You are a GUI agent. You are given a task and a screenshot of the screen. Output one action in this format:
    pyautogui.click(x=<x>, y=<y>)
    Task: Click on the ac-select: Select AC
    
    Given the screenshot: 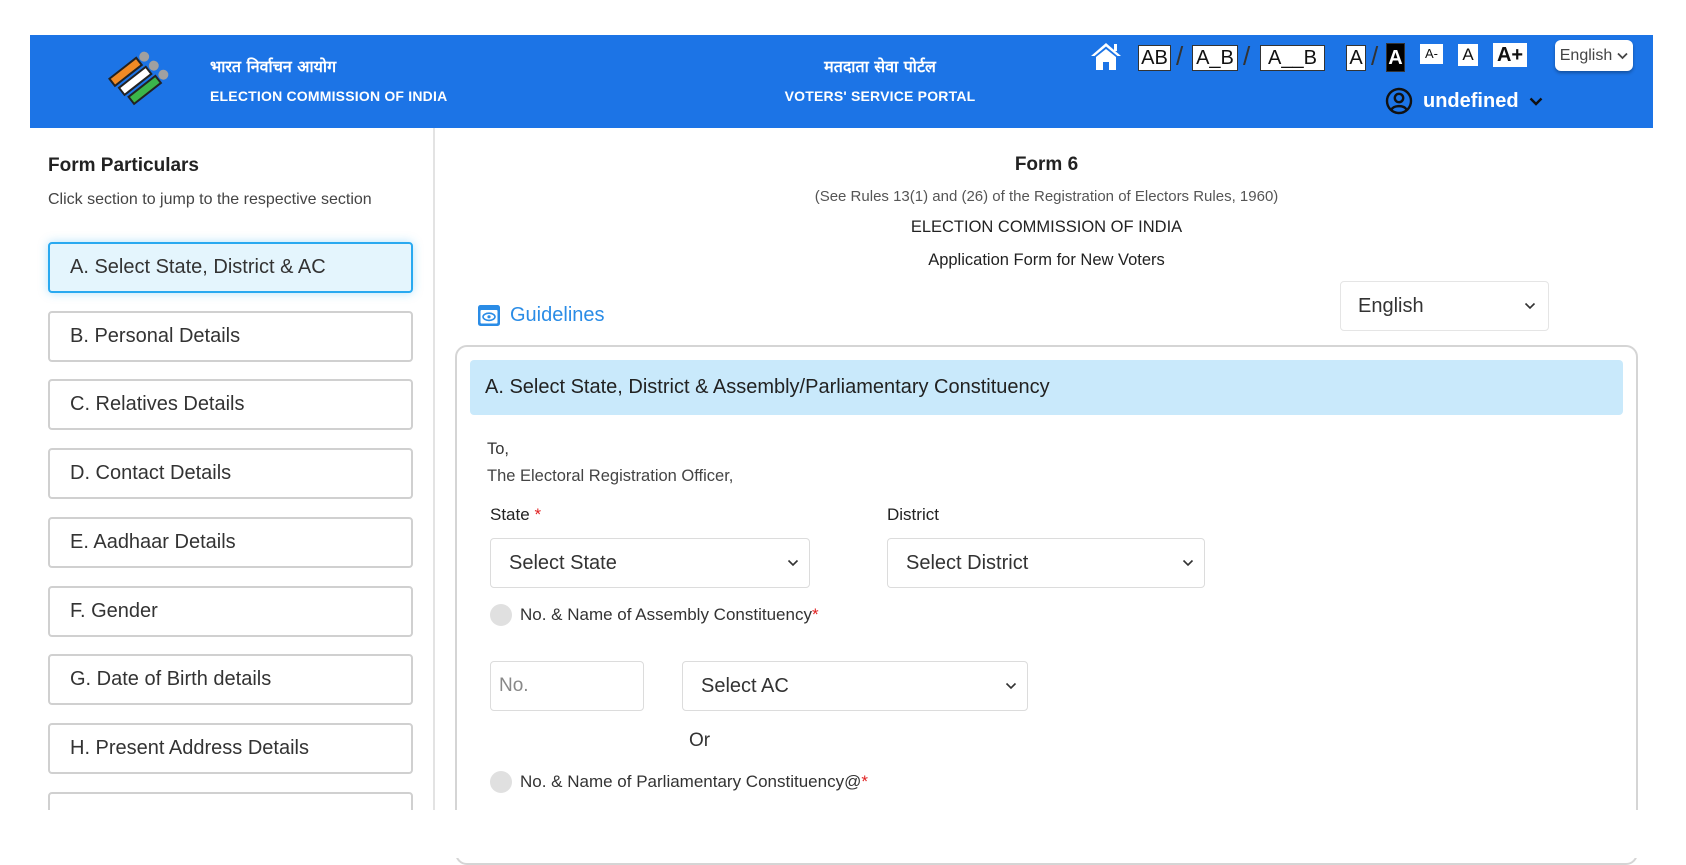 What is the action you would take?
    pyautogui.click(x=855, y=686)
    